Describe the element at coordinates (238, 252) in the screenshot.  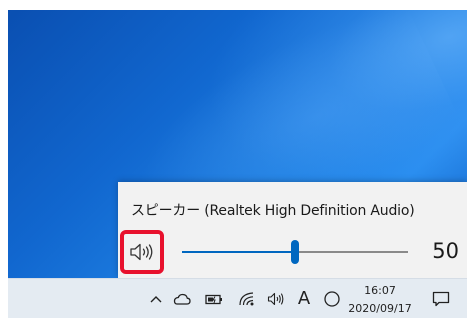
I see `volume-slider-fill` at that location.